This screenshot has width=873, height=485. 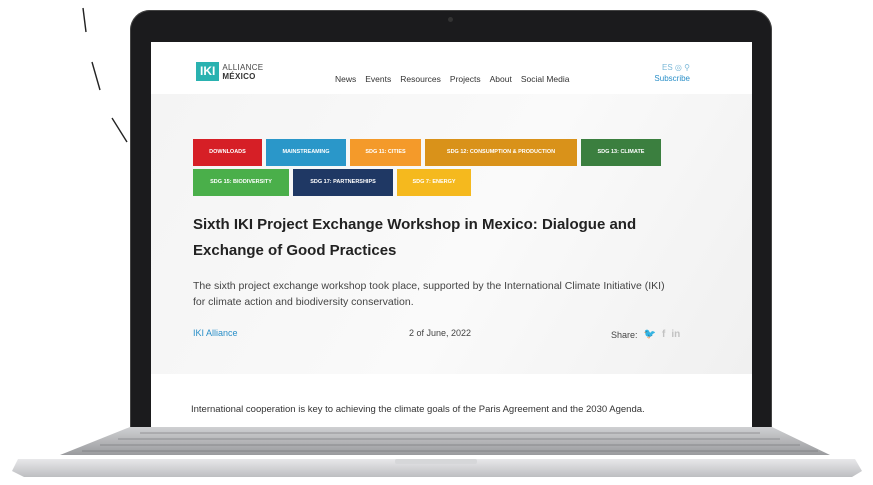 I want to click on header-utility: ES ◎ ⚲ Subscribe, so click(x=672, y=73).